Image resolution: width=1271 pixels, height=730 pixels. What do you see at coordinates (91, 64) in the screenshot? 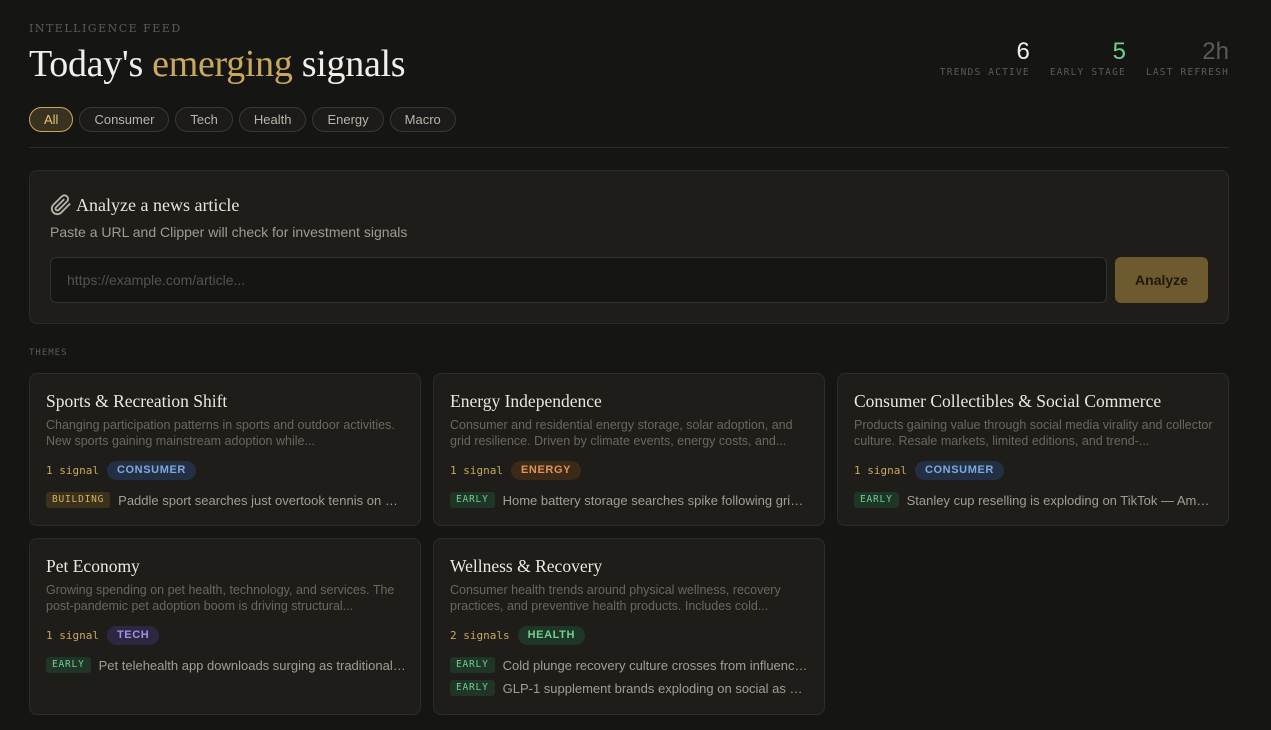
I see `title-pre: Today's` at bounding box center [91, 64].